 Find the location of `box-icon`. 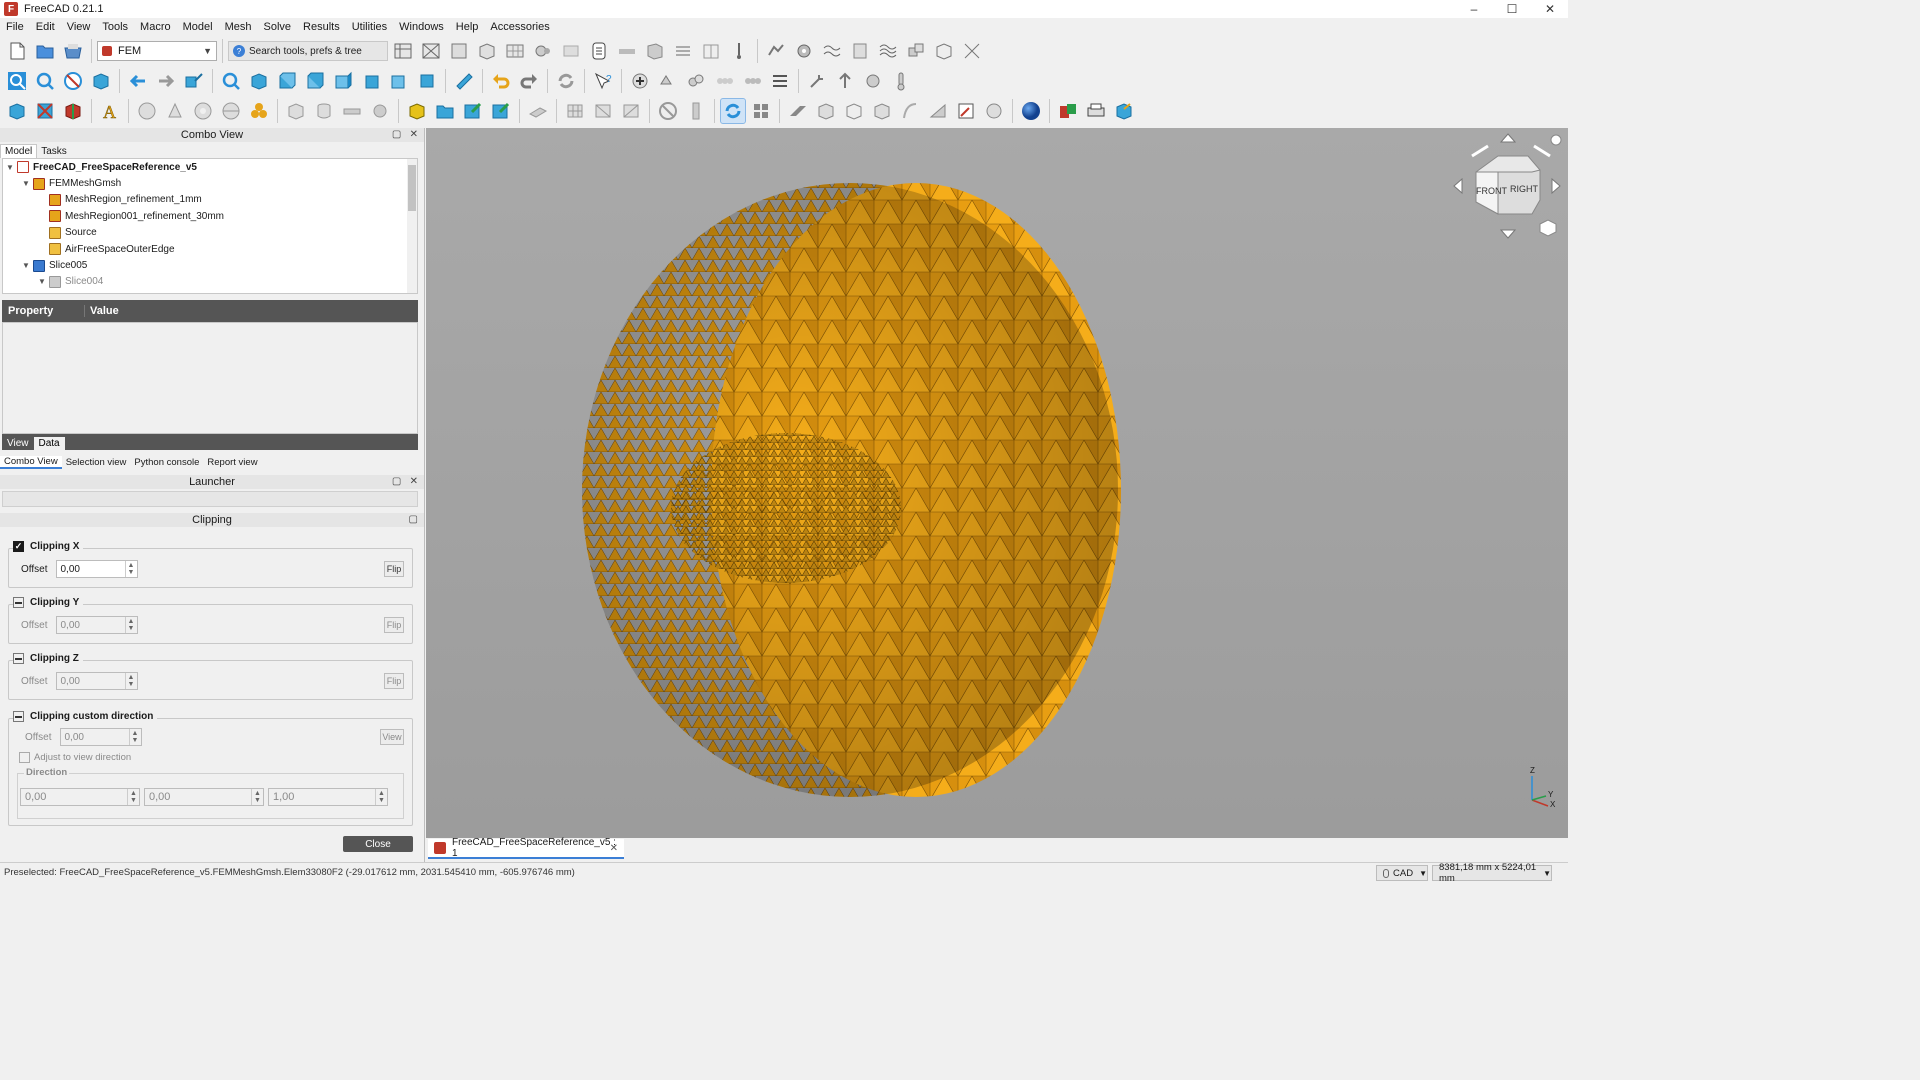

box-icon is located at coordinates (944, 51).